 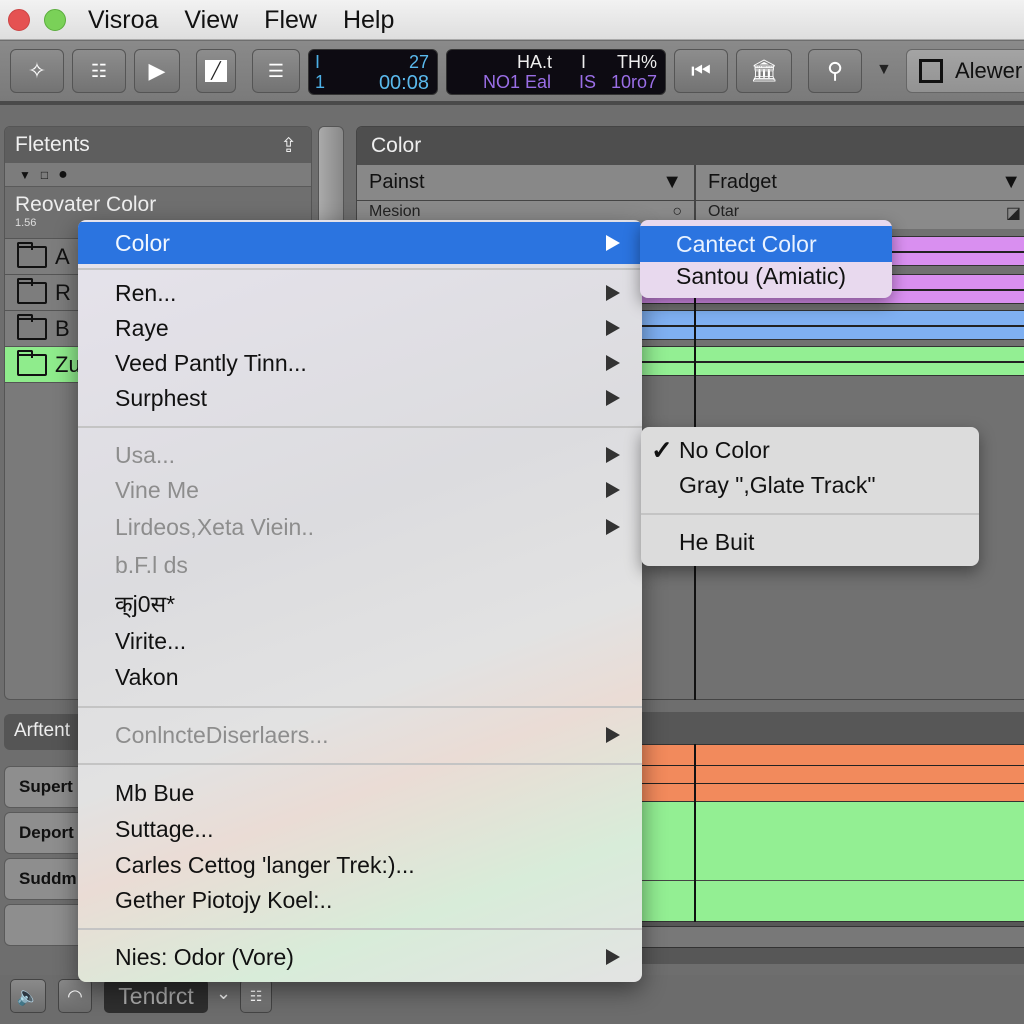 I want to click on submenu-item-checked: ✓ No Color, so click(x=810, y=450).